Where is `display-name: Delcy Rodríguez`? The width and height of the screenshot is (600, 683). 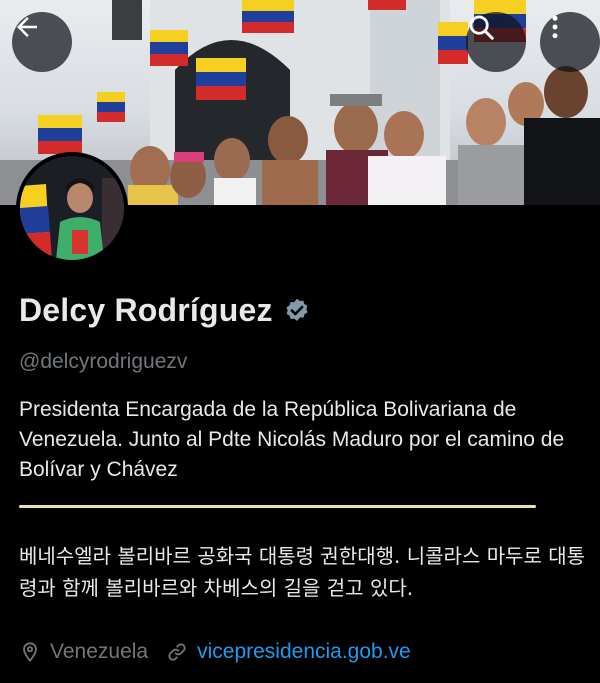 display-name: Delcy Rodríguez is located at coordinates (146, 310).